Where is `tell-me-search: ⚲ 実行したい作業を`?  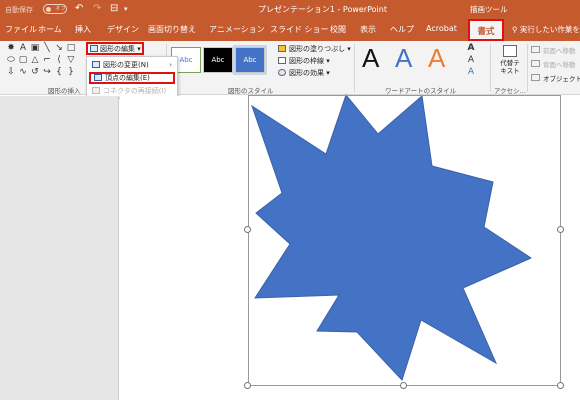 tell-me-search: ⚲ 実行したい作業を is located at coordinates (546, 29).